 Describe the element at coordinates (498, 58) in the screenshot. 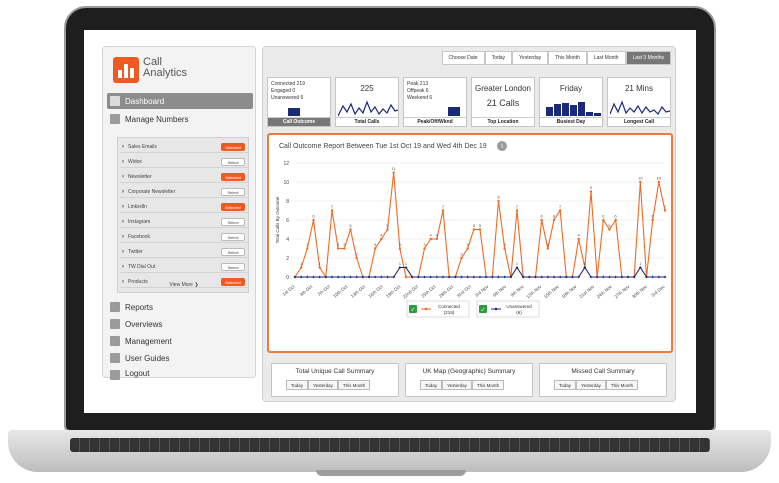

I see `date-filter-1: Today` at that location.